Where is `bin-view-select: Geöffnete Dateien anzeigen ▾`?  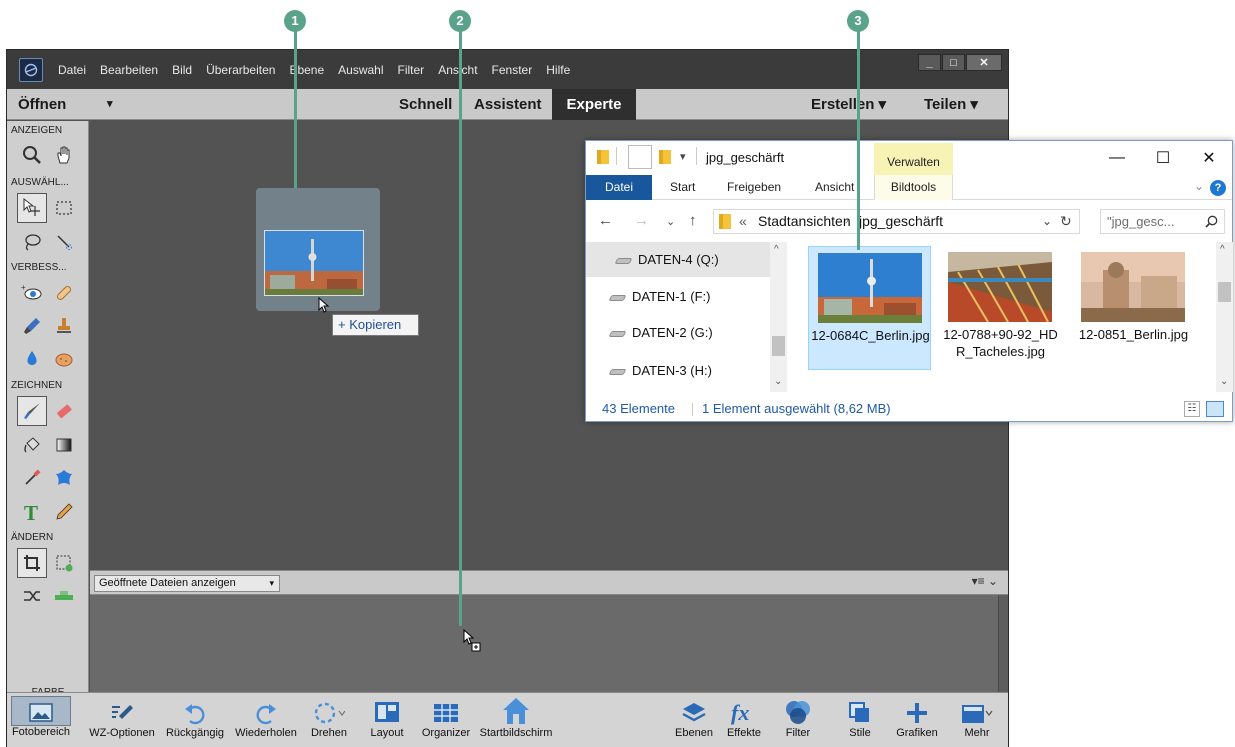
bin-view-select: Geöffnete Dateien anzeigen ▾ is located at coordinates (187, 583).